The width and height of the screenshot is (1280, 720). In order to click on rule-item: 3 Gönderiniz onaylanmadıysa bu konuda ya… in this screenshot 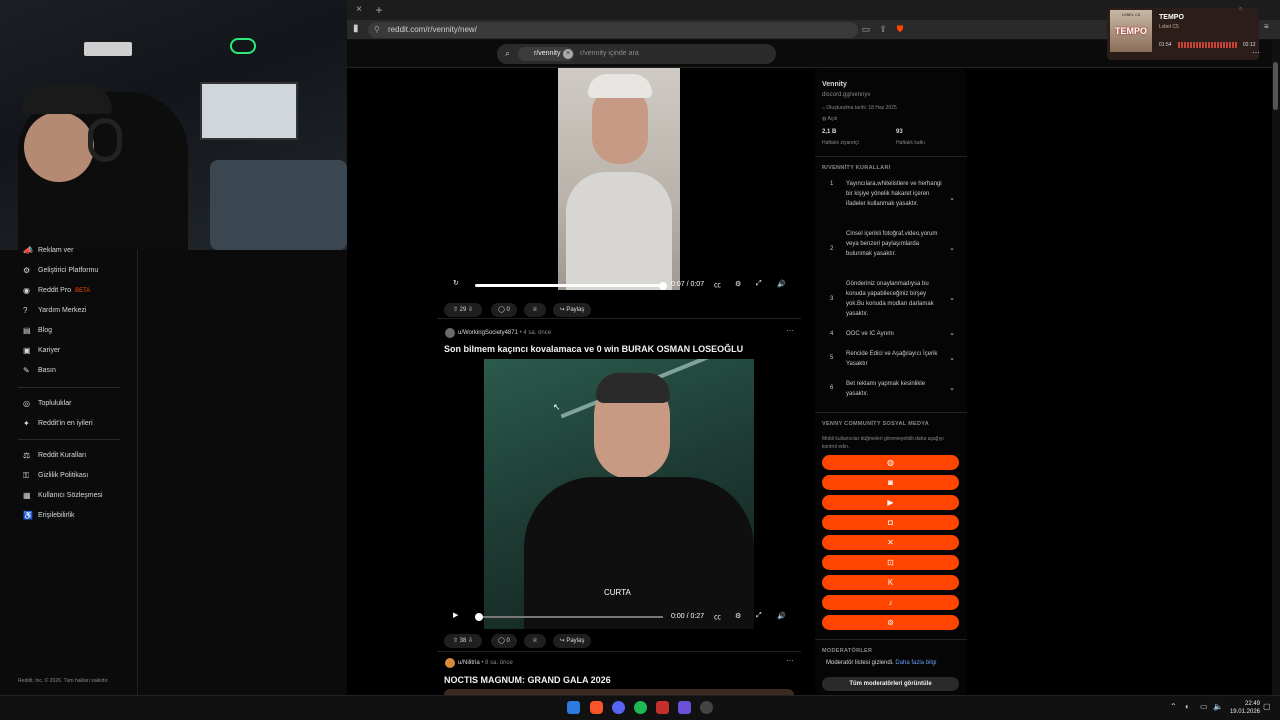, I will do `click(891, 299)`.